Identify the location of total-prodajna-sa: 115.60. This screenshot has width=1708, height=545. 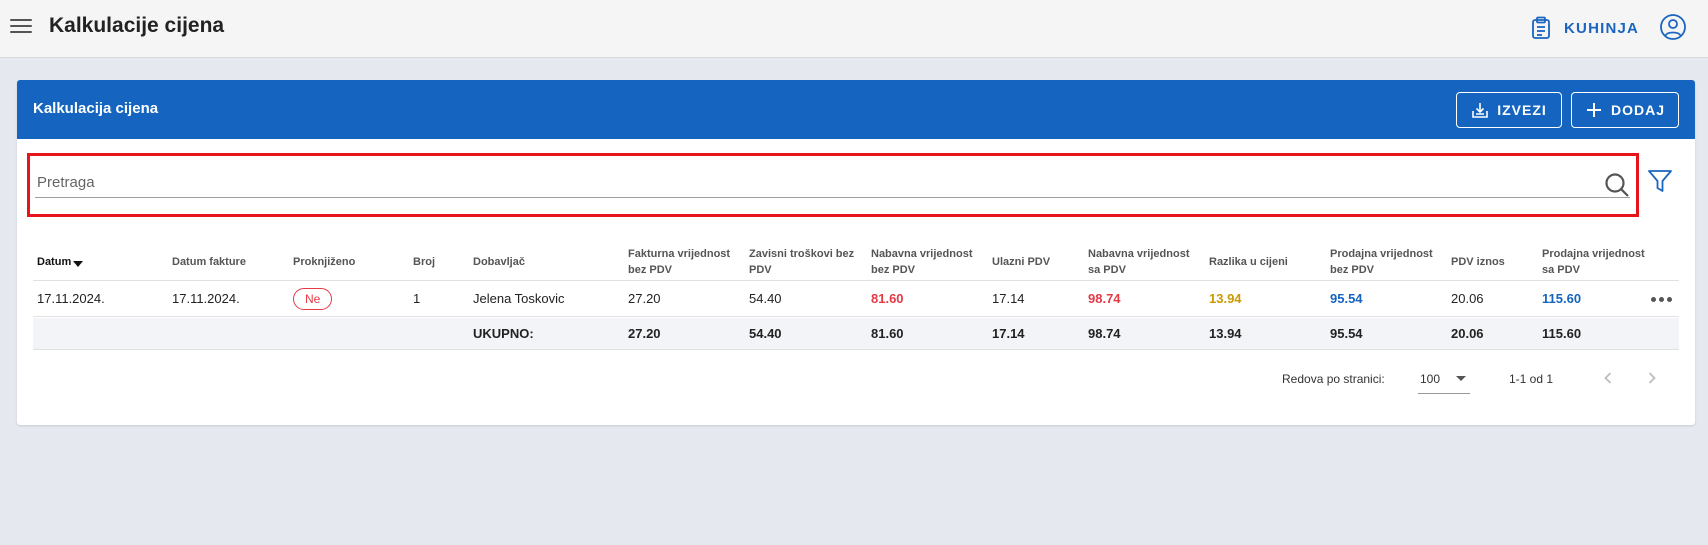
(1562, 333).